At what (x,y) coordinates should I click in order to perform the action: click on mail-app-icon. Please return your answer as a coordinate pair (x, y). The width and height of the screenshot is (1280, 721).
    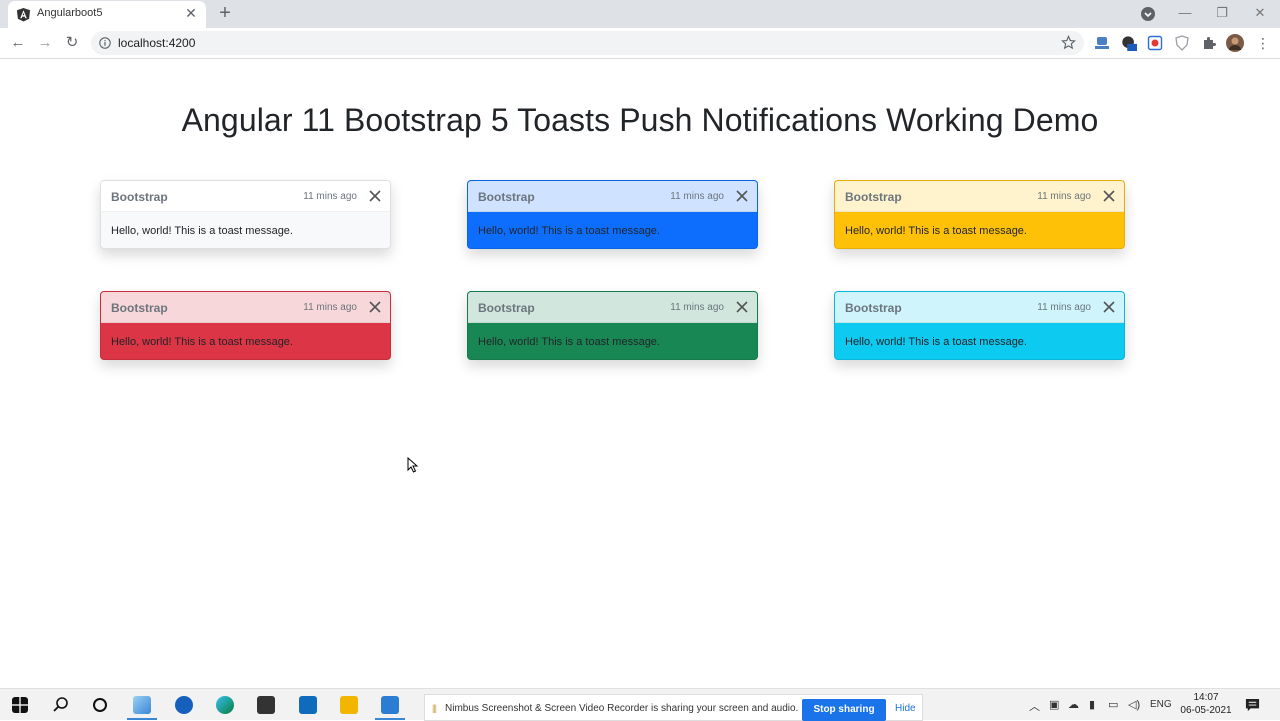
    Looking at the image, I should click on (308, 705).